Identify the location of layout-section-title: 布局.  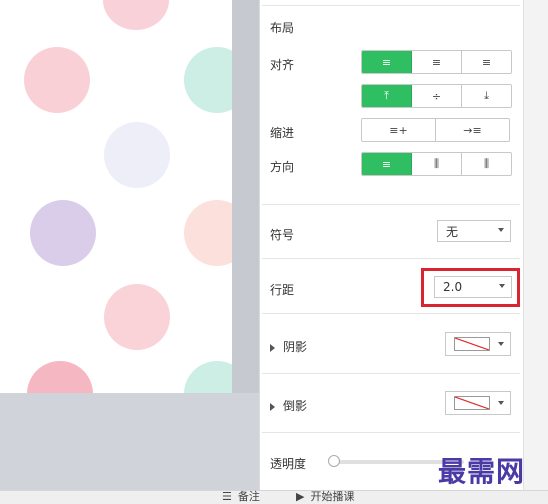
(282, 28).